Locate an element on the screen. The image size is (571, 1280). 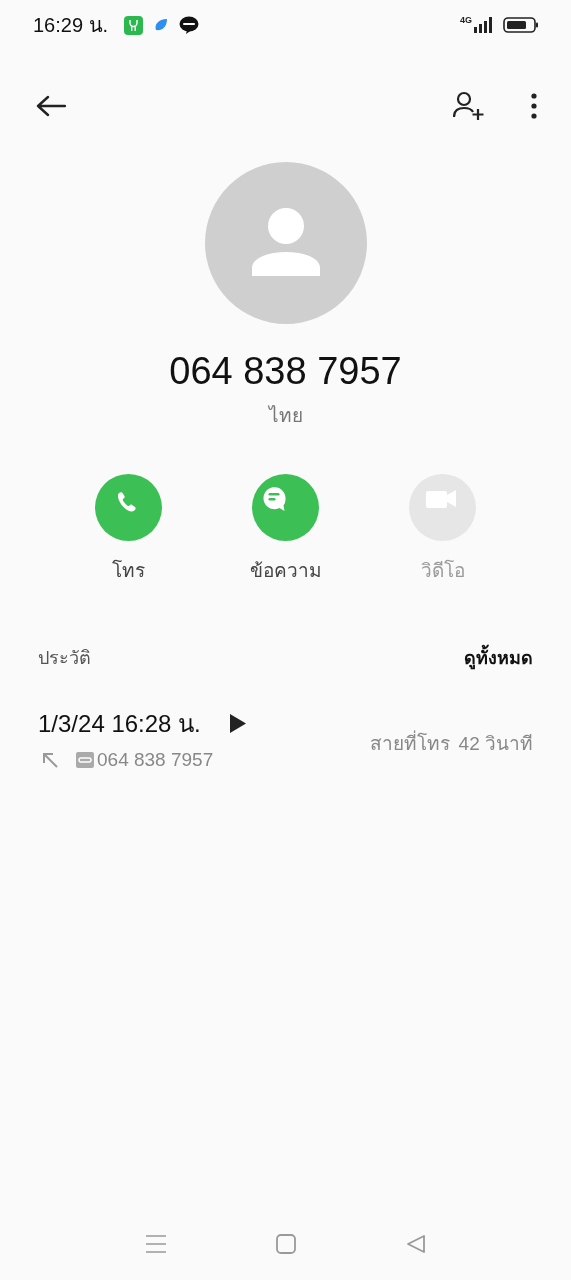
home-square-icon is located at coordinates (285, 1244).